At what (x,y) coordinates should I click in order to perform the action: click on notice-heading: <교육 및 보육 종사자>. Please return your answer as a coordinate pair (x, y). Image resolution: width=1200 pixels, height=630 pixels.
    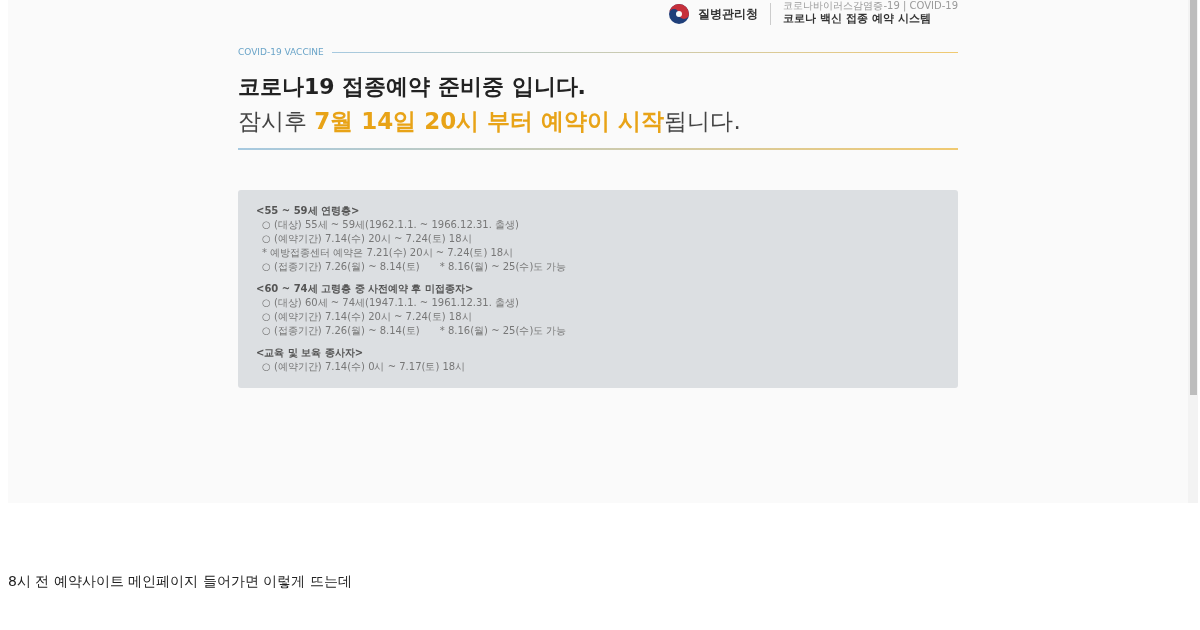
    Looking at the image, I should click on (310, 352).